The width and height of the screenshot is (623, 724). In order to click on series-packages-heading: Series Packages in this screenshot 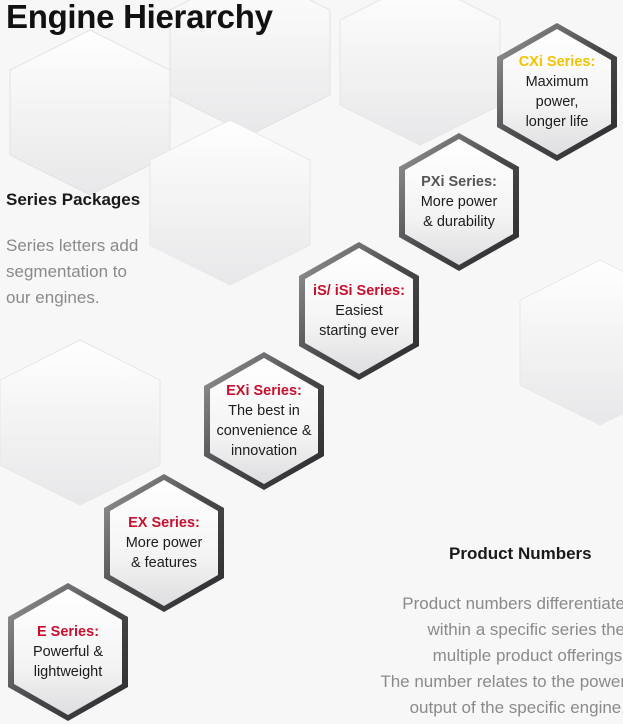, I will do `click(73, 199)`.